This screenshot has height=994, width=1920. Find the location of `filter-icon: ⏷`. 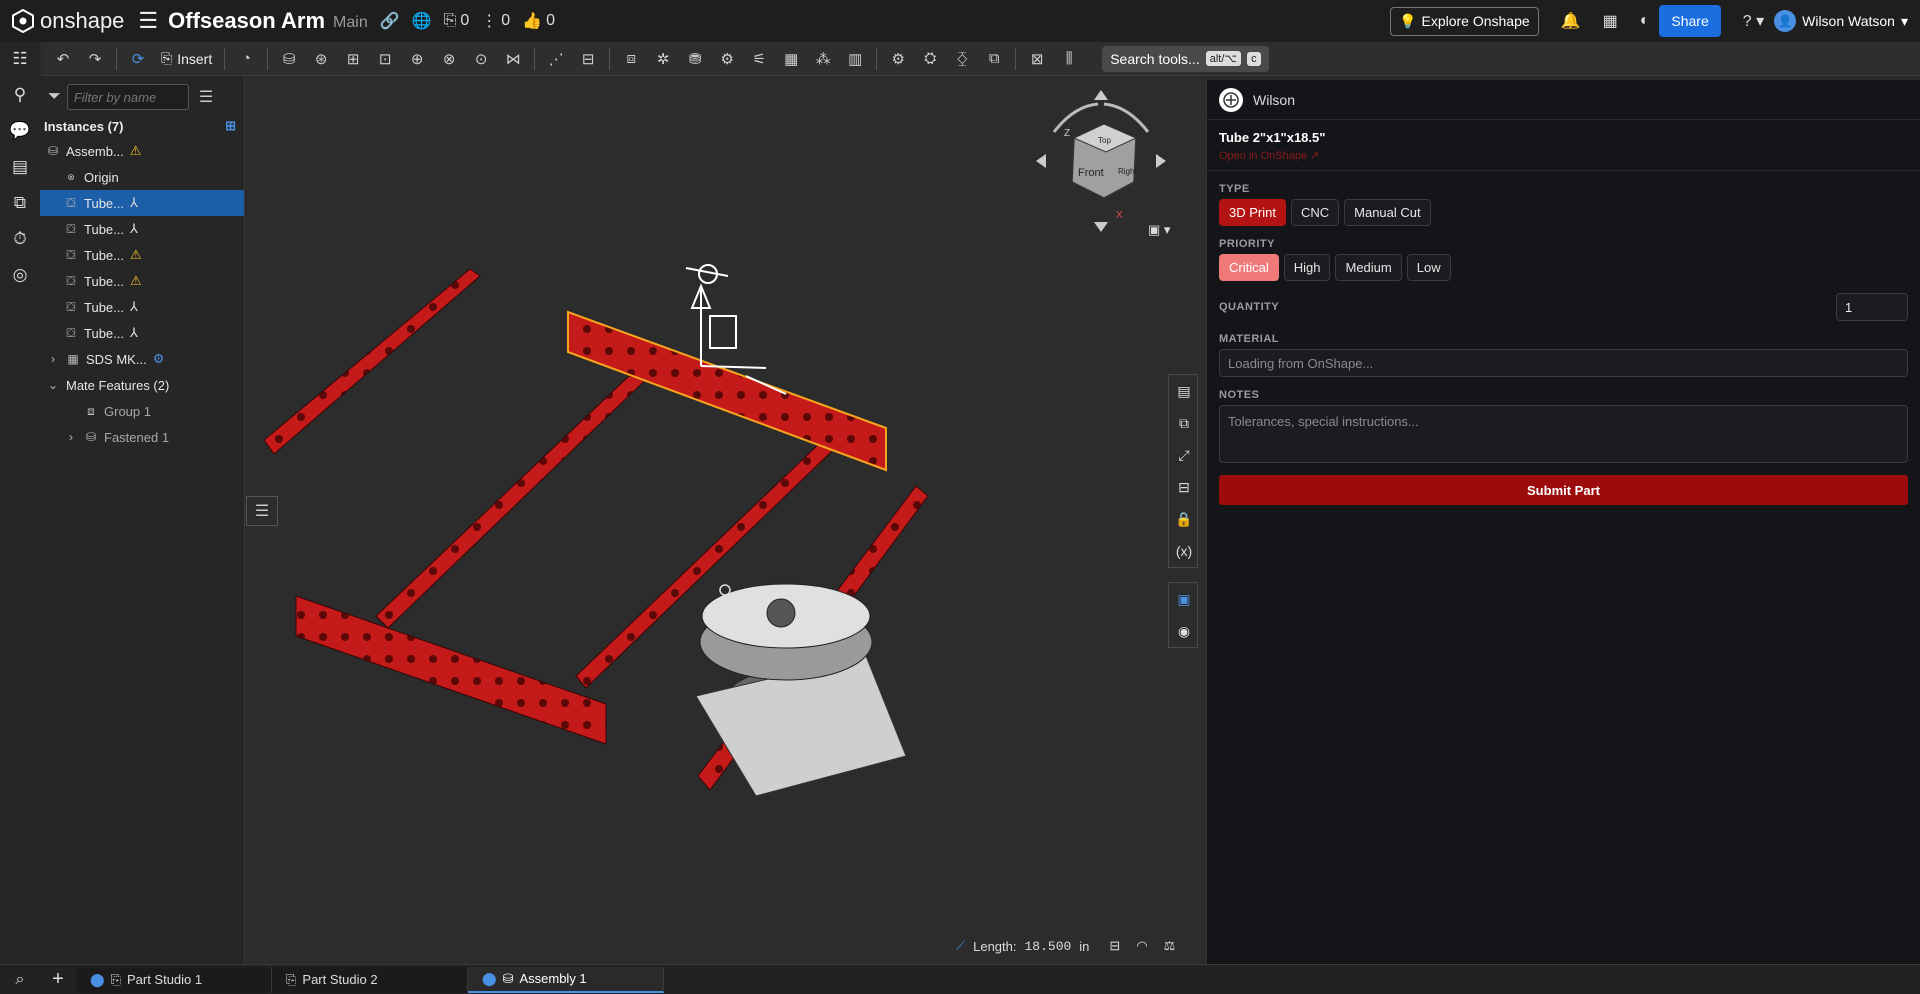

filter-icon: ⏷ is located at coordinates (54, 97).